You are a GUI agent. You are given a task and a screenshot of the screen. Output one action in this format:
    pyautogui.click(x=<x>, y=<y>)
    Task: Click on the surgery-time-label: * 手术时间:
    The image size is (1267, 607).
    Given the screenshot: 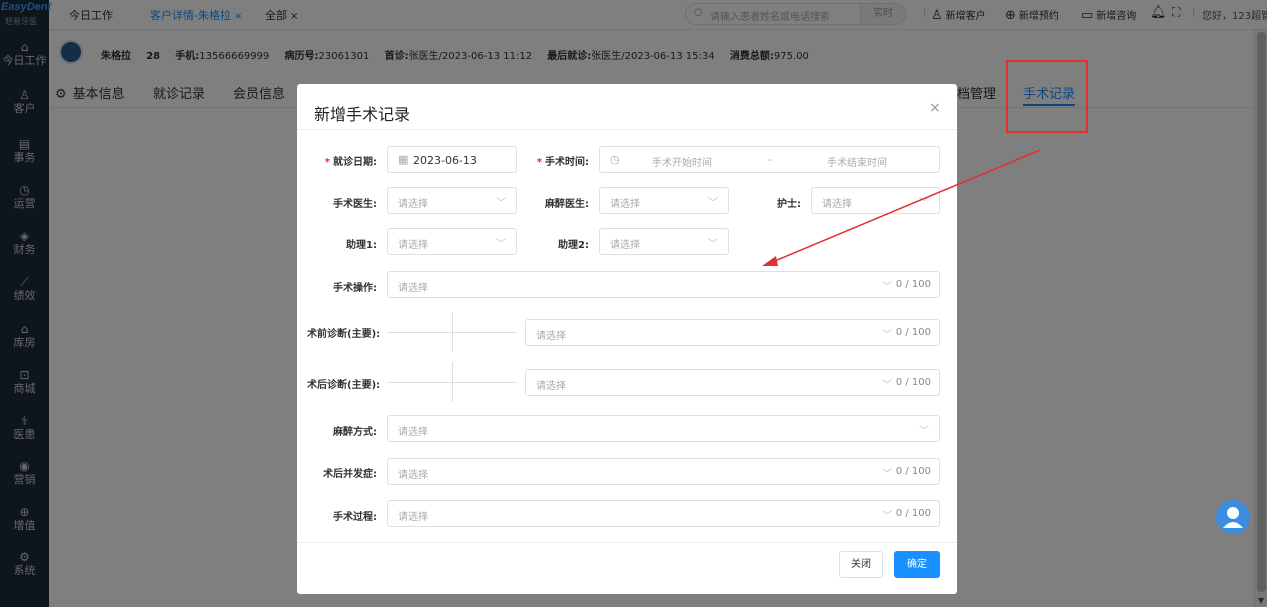 What is the action you would take?
    pyautogui.click(x=559, y=160)
    